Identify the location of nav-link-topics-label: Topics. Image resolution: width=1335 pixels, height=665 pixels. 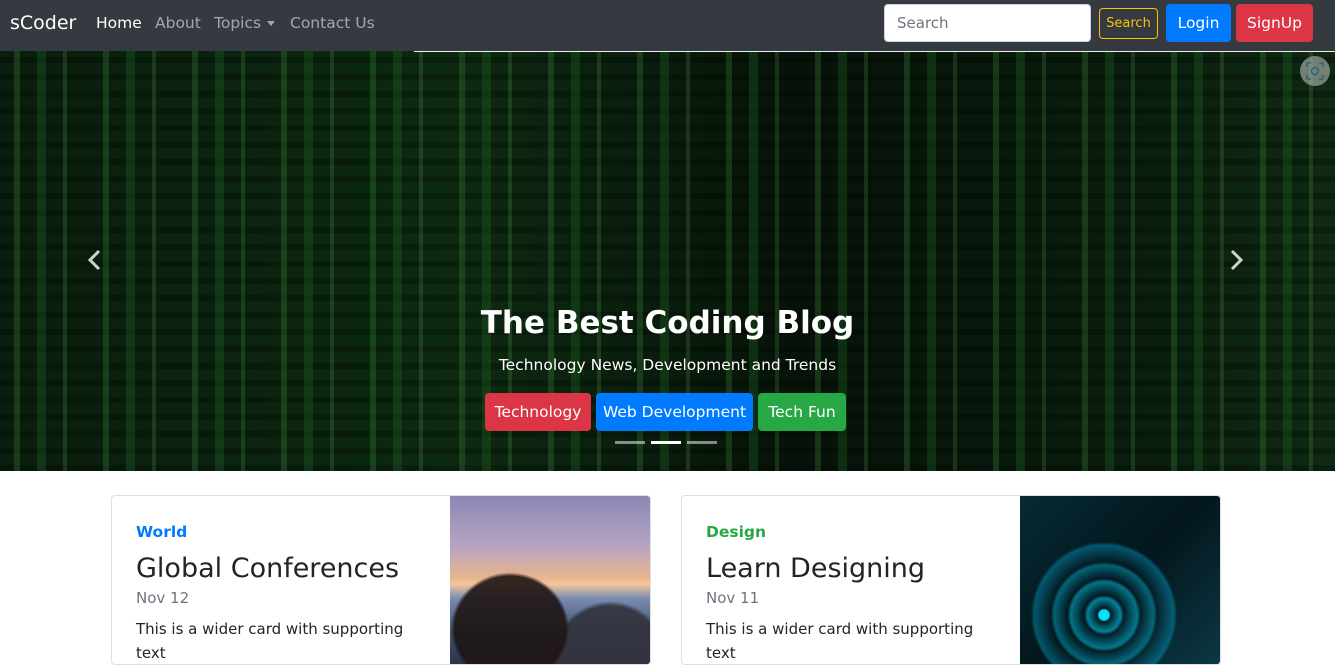
(238, 23).